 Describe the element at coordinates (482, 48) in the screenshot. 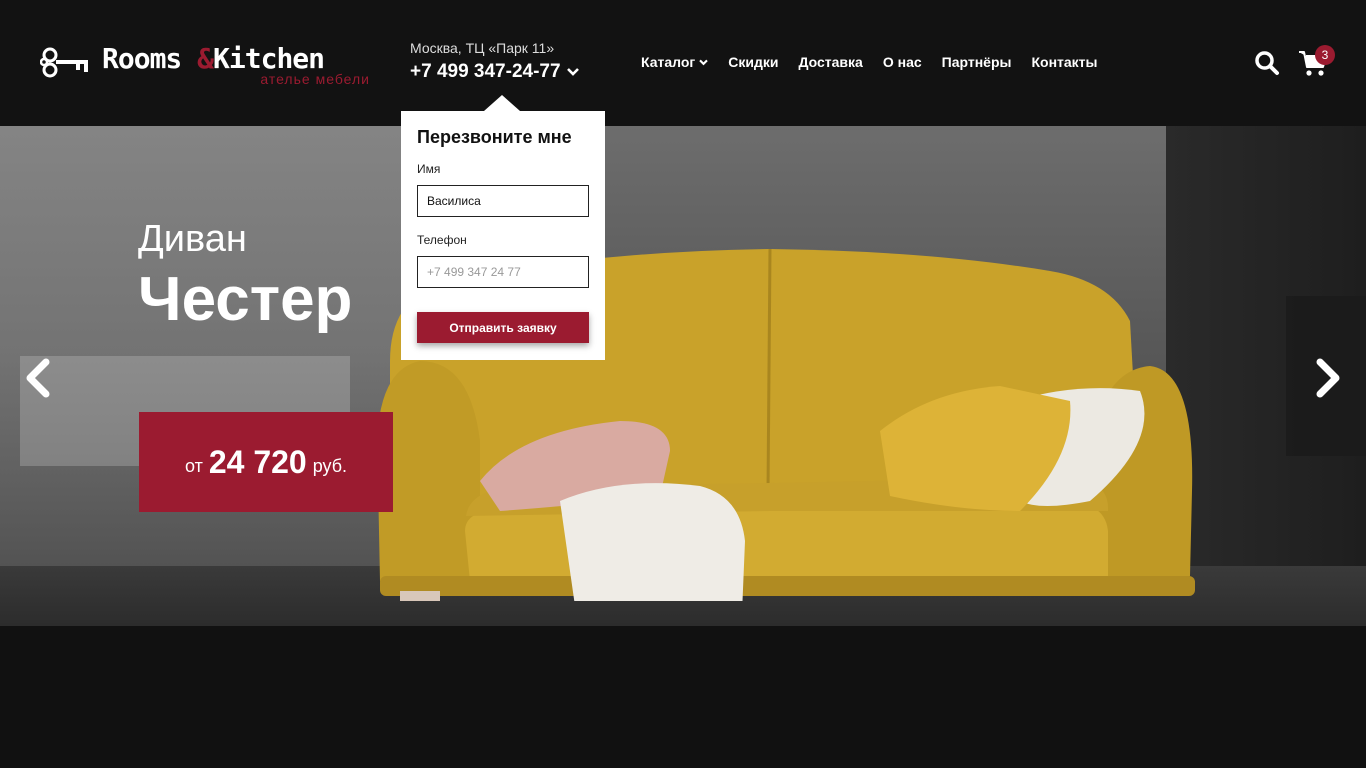

I see `store-address: Москва, ТЦ «Парк 11»` at that location.